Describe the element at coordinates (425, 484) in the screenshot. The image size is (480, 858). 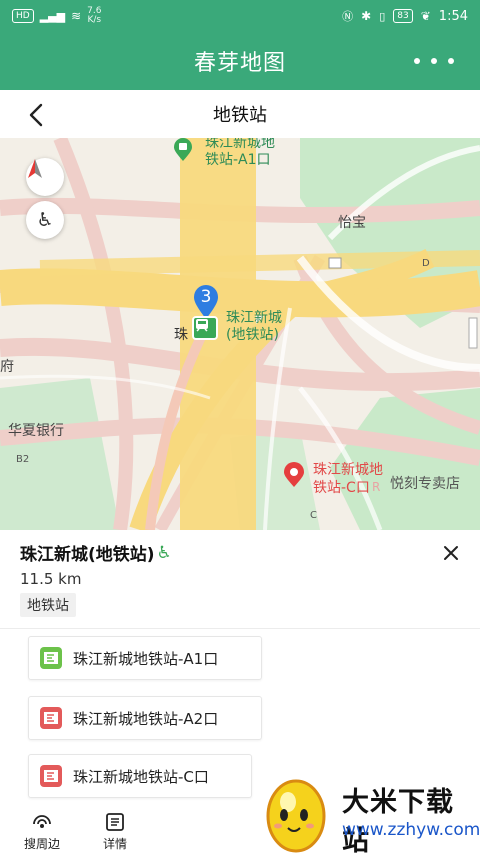
I see `poi-label-yueke: 悦刻专卖店` at that location.